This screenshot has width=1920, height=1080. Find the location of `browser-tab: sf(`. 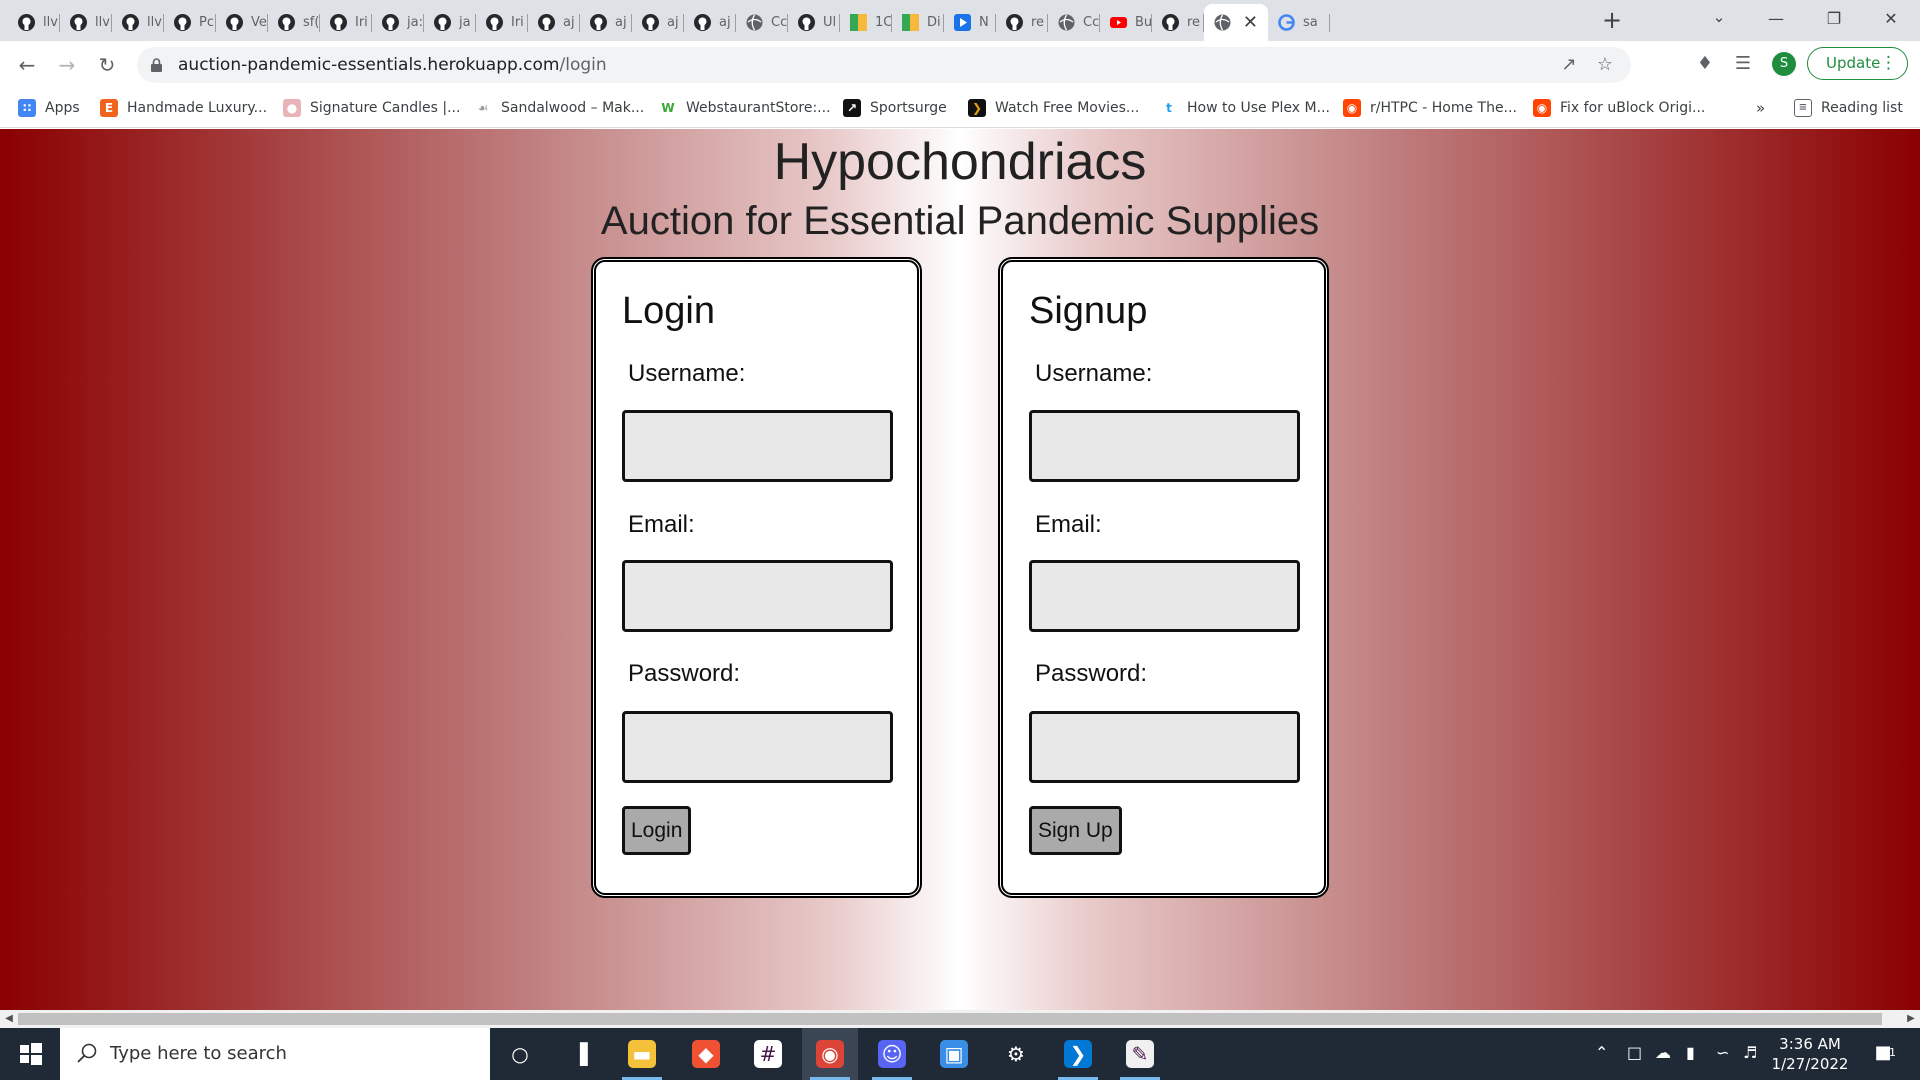

browser-tab: sf( is located at coordinates (294, 22).